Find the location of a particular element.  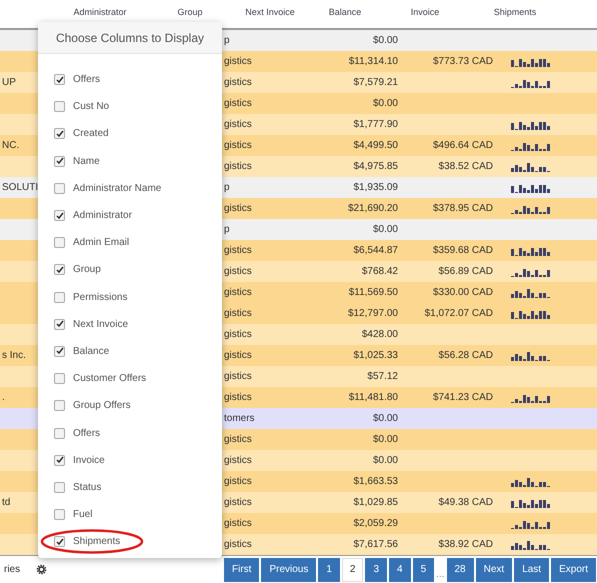

column-option: Created is located at coordinates (100, 134).